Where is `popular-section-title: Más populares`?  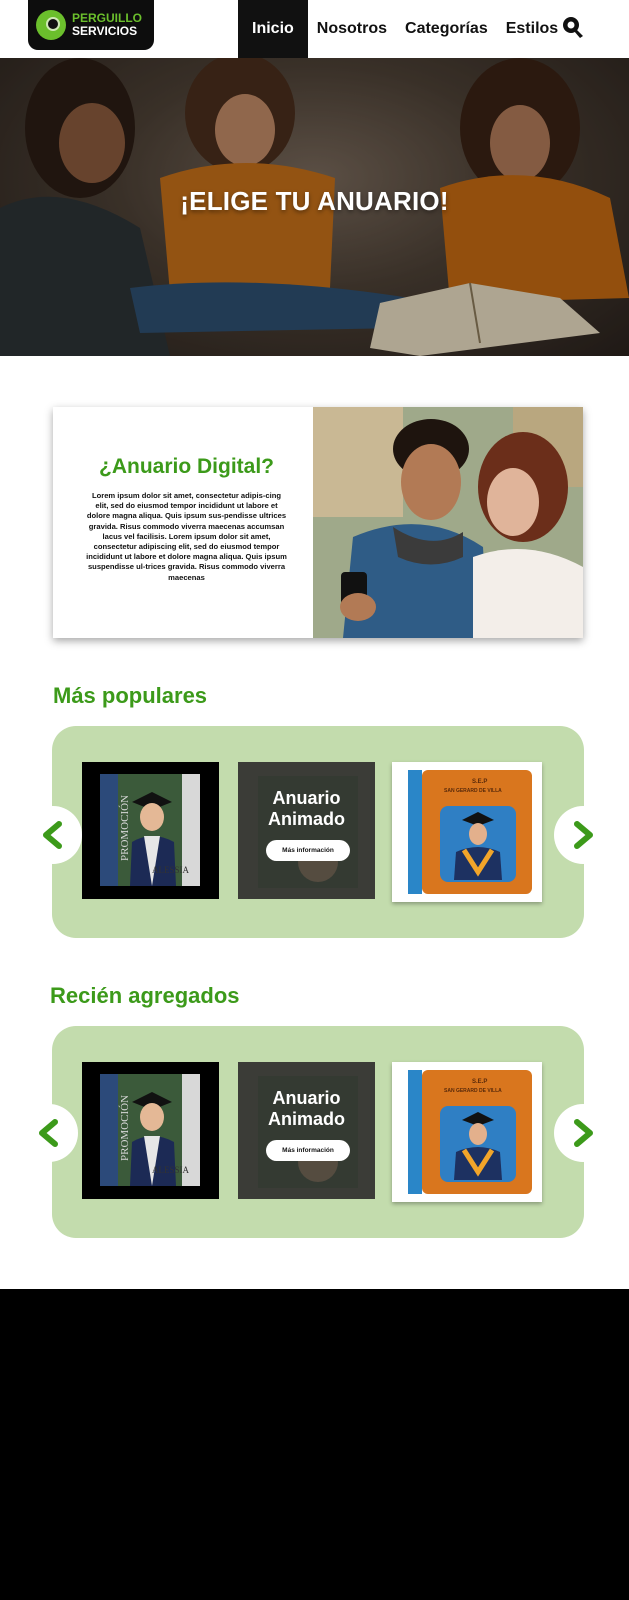
popular-section-title: Más populares is located at coordinates (130, 695).